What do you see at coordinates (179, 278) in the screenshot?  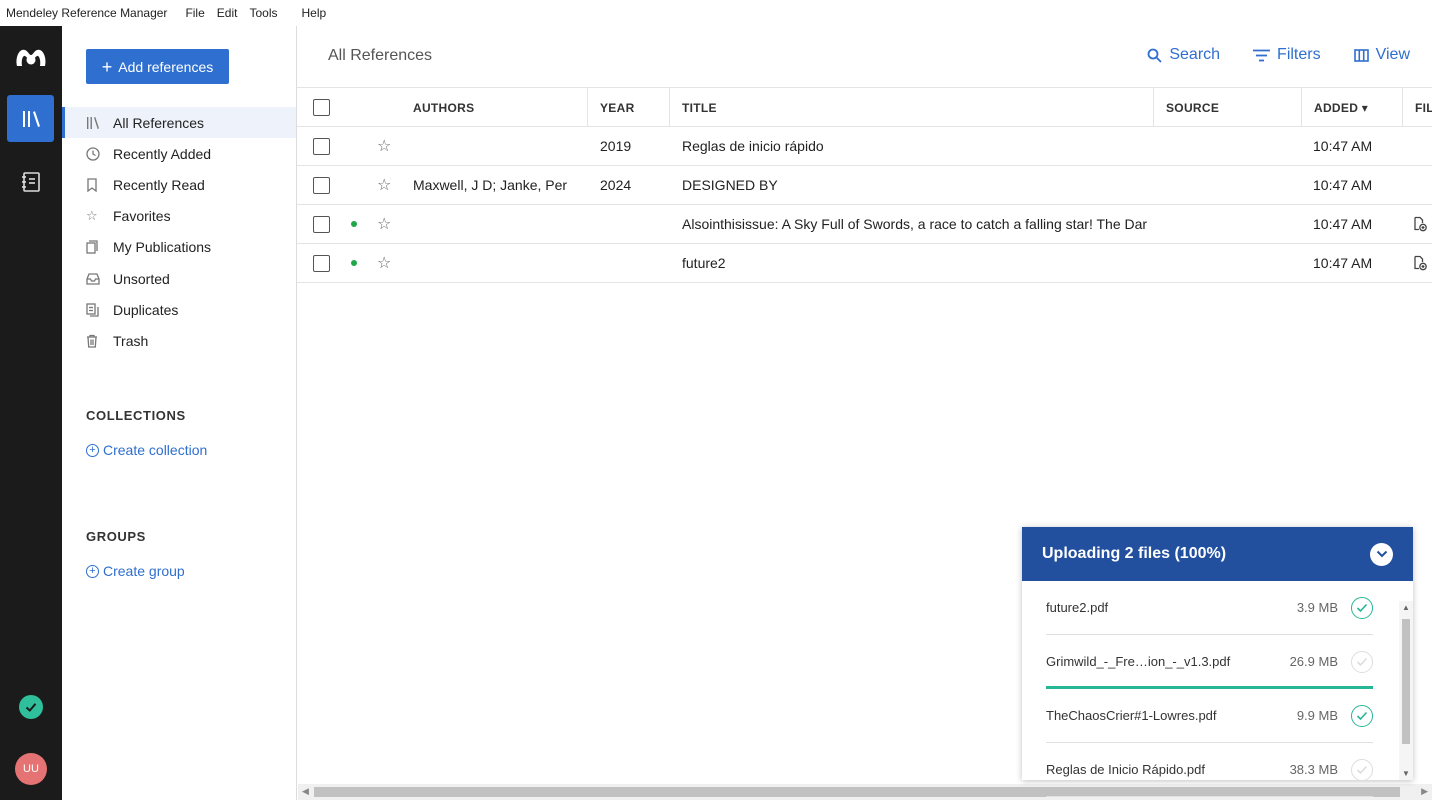 I see `nav-unsorted: Unsorted` at bounding box center [179, 278].